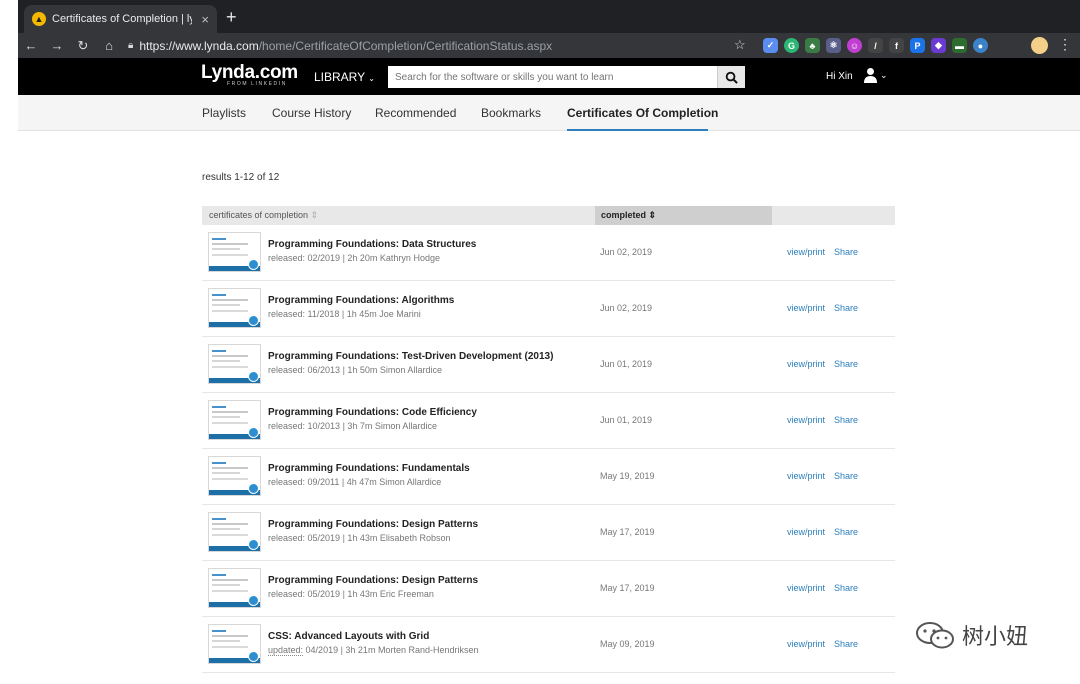 The height and width of the screenshot is (684, 1080). What do you see at coordinates (833, 45) in the screenshot?
I see `extension-icon: ⚛` at bounding box center [833, 45].